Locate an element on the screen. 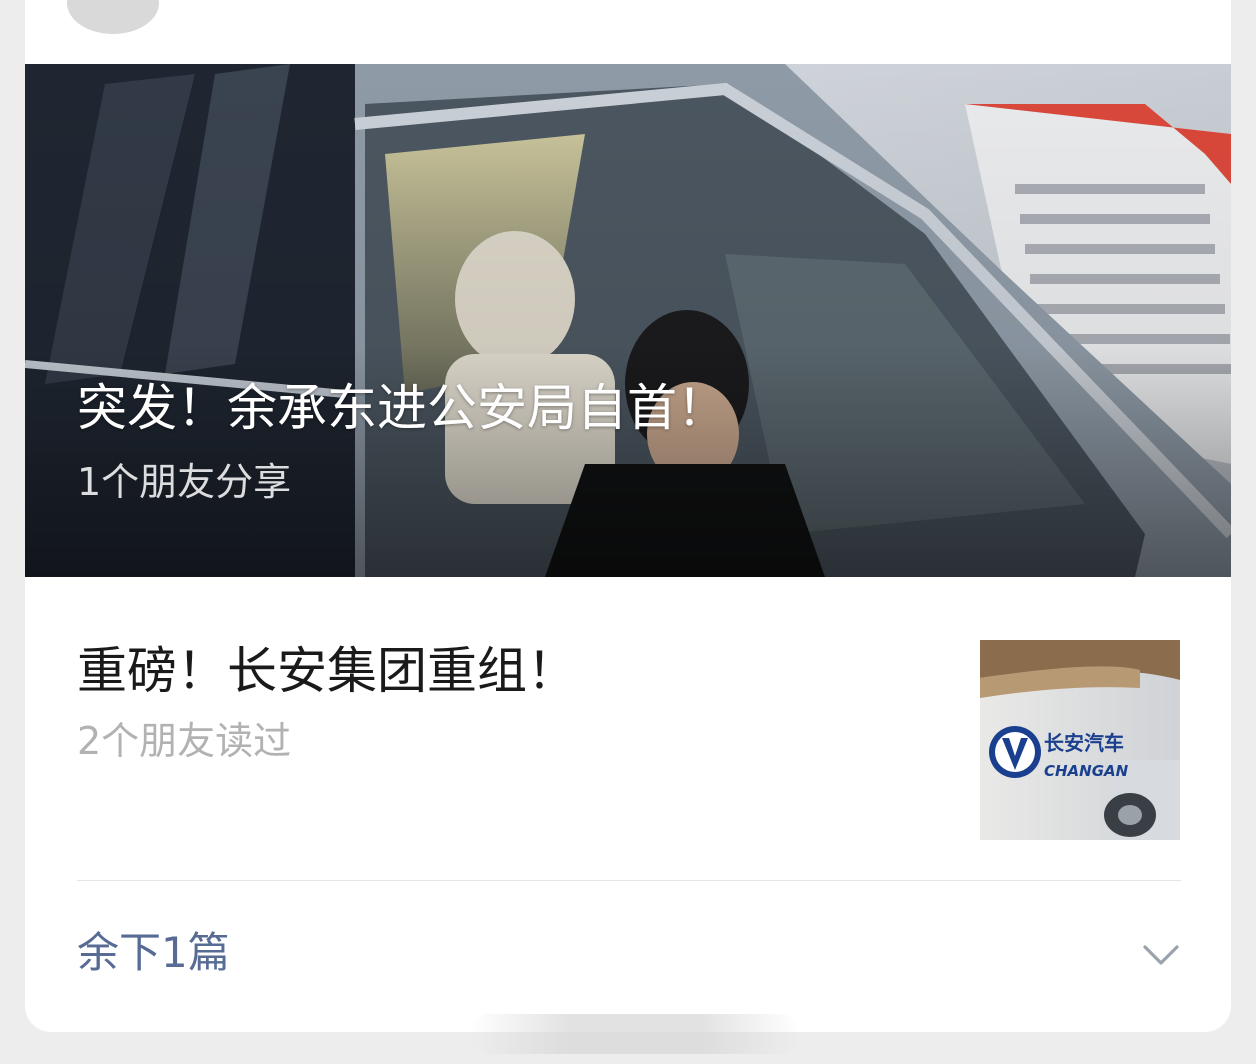  thumbnail-logo-cn: 长安汽车 is located at coordinates (1084, 743).